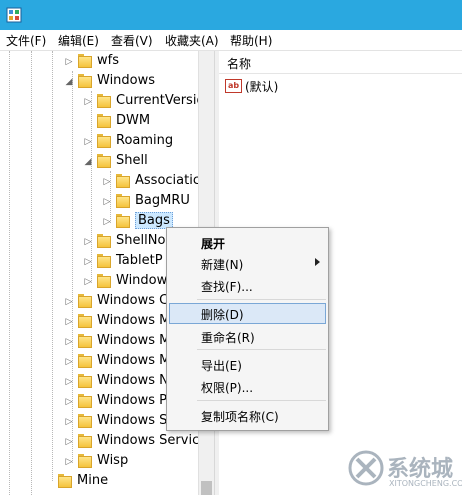 The image size is (462, 495). I want to click on ctx-copy-key-name: 复制项名称(C), so click(247, 415).